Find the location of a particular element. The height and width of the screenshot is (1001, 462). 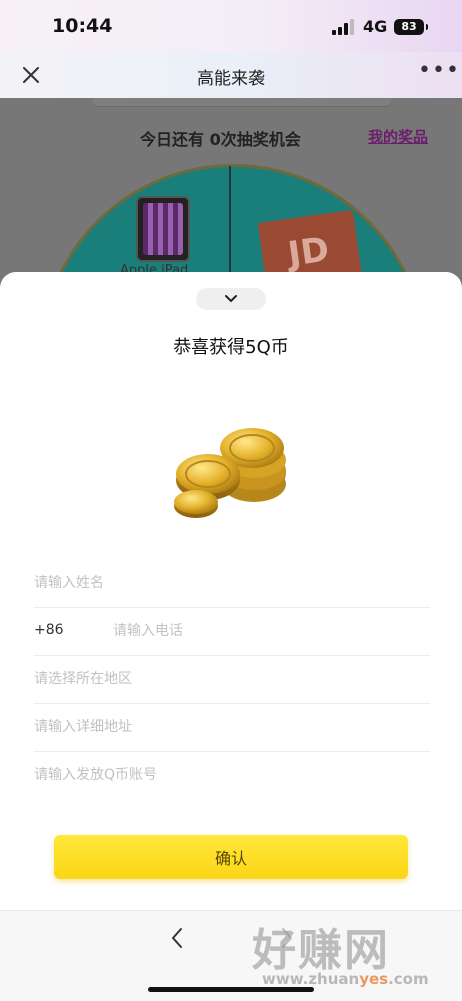

my-prizes-link: 我的奖品 is located at coordinates (398, 136).